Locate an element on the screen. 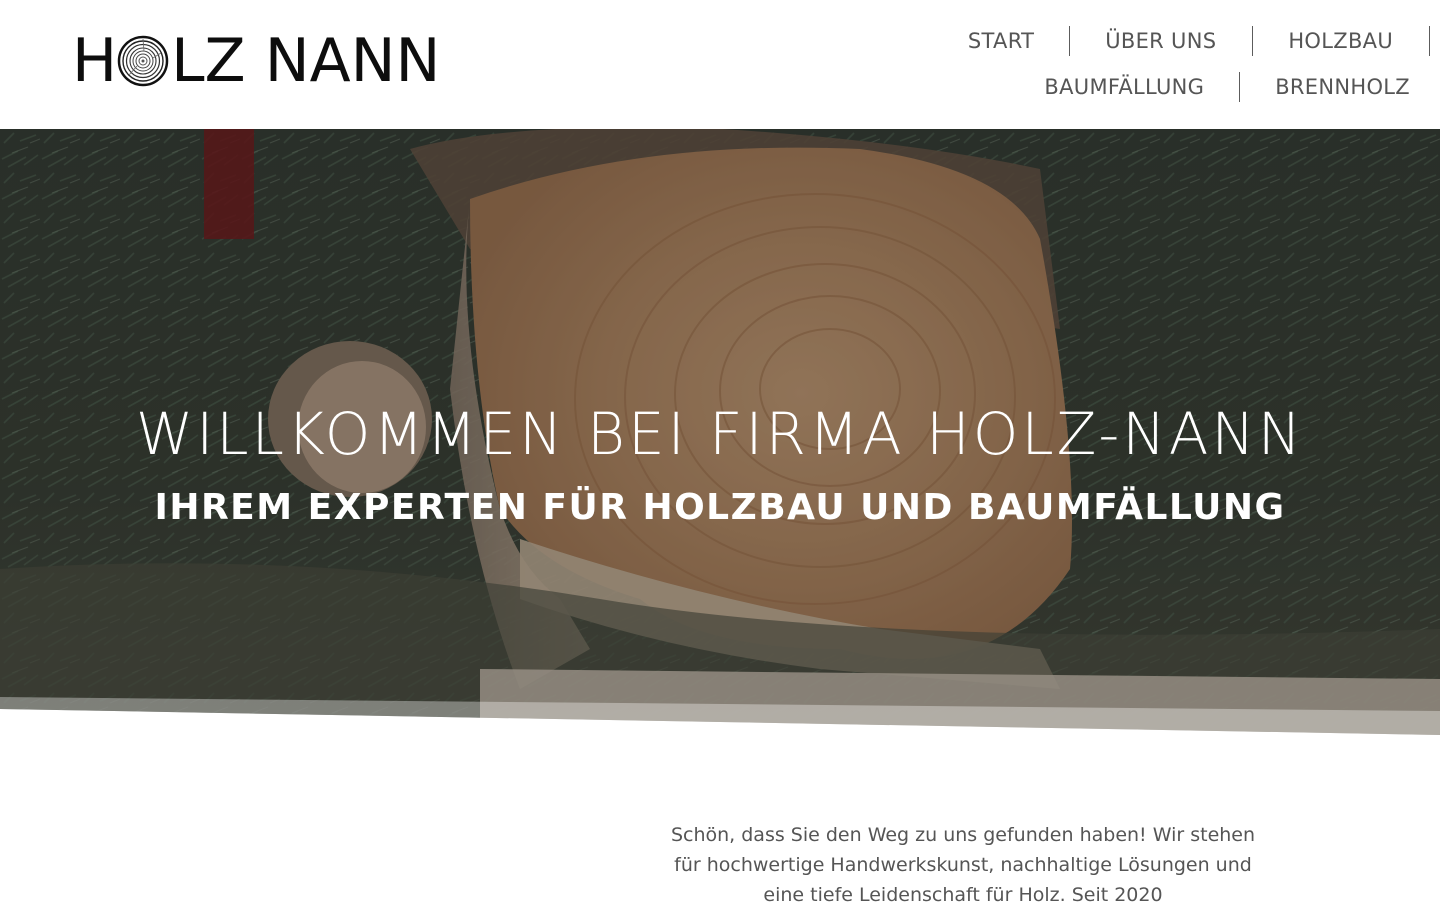 The height and width of the screenshot is (910, 1440). nav-item-start: START is located at coordinates (1018, 41).